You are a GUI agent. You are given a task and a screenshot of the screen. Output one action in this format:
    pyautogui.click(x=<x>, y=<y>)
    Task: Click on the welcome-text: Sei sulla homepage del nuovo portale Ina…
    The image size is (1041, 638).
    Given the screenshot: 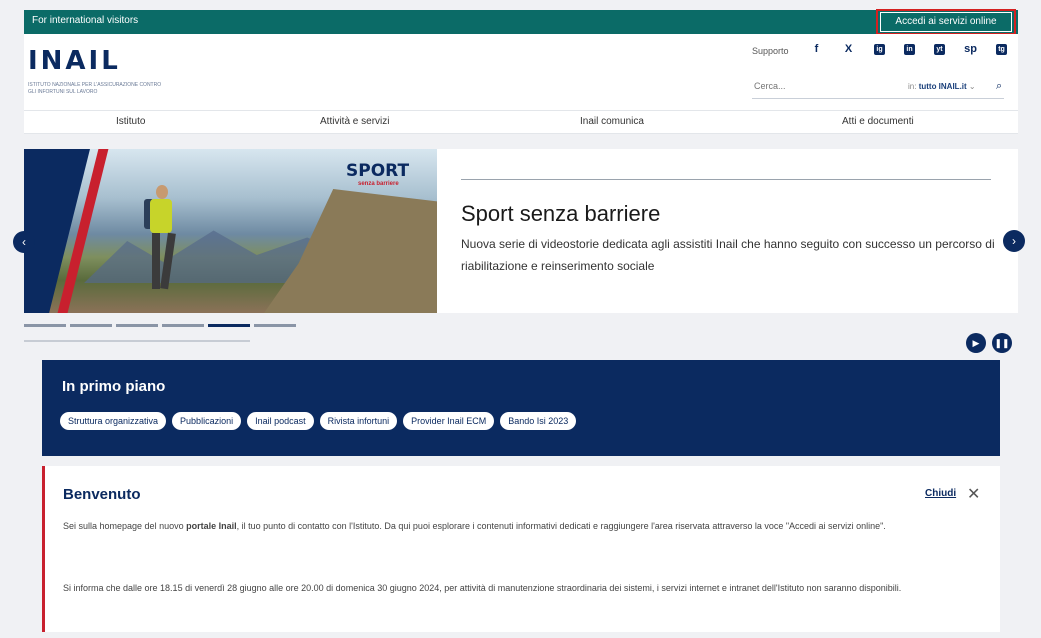 What is the action you would take?
    pyautogui.click(x=523, y=526)
    